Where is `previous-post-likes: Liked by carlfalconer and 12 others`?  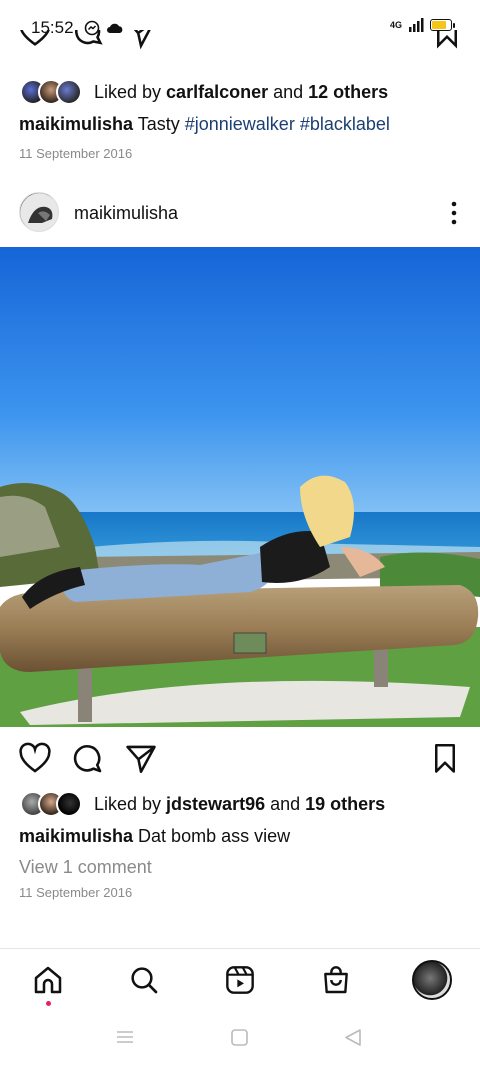
previous-post-likes: Liked by carlfalconer and 12 others is located at coordinates (204, 92).